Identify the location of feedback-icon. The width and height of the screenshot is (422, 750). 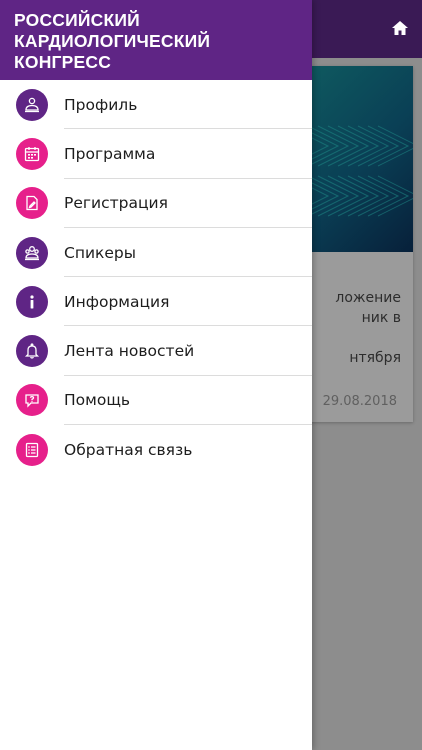
(32, 449).